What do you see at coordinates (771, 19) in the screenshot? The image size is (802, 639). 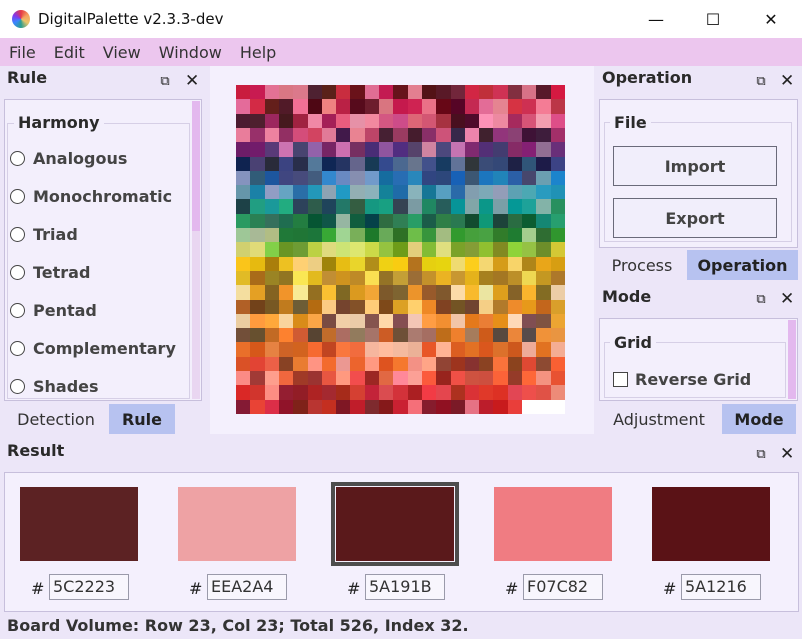 I see `close-button: ✕` at bounding box center [771, 19].